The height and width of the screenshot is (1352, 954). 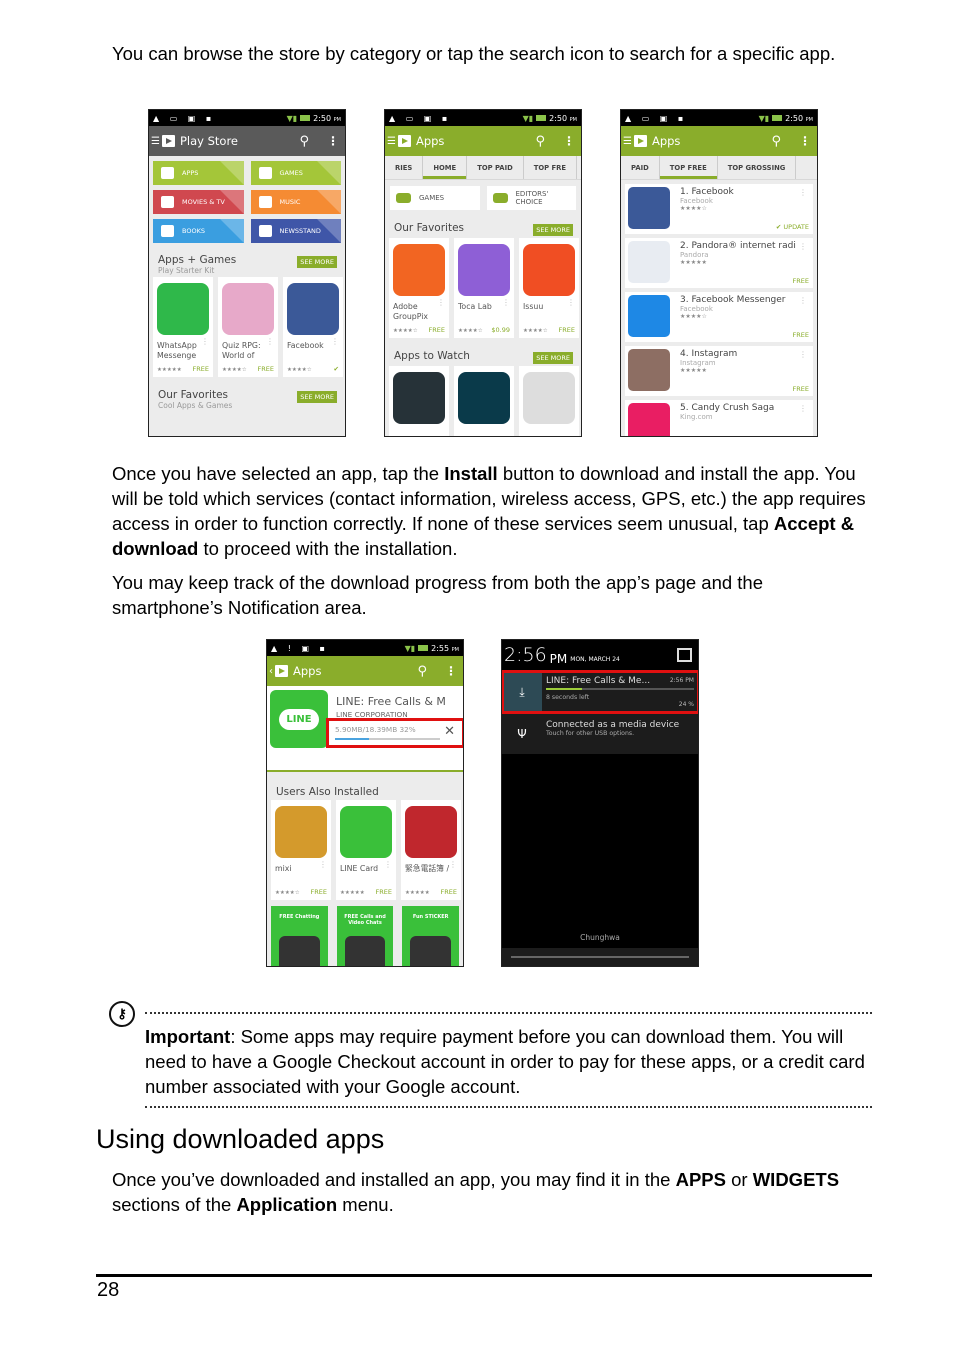 I want to click on tab: TOP GROSSING, so click(x=757, y=167).